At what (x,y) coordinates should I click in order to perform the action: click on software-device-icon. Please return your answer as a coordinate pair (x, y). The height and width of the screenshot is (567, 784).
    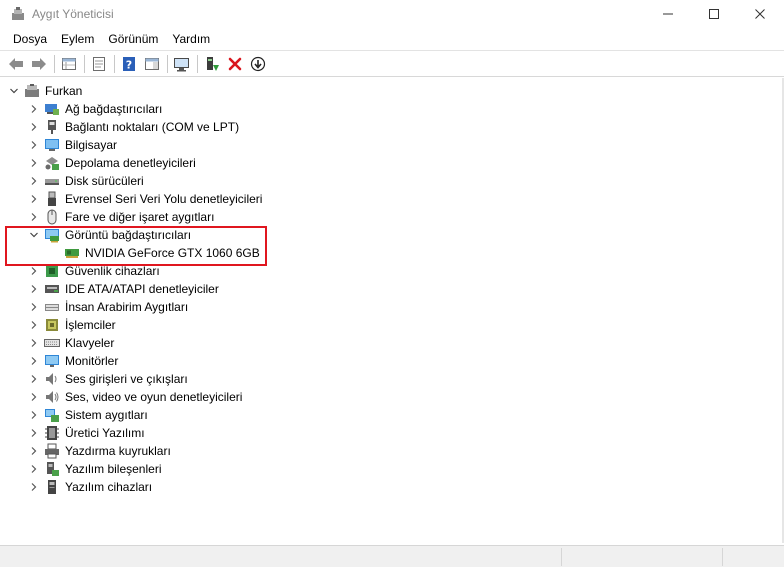
    Looking at the image, I should click on (52, 487).